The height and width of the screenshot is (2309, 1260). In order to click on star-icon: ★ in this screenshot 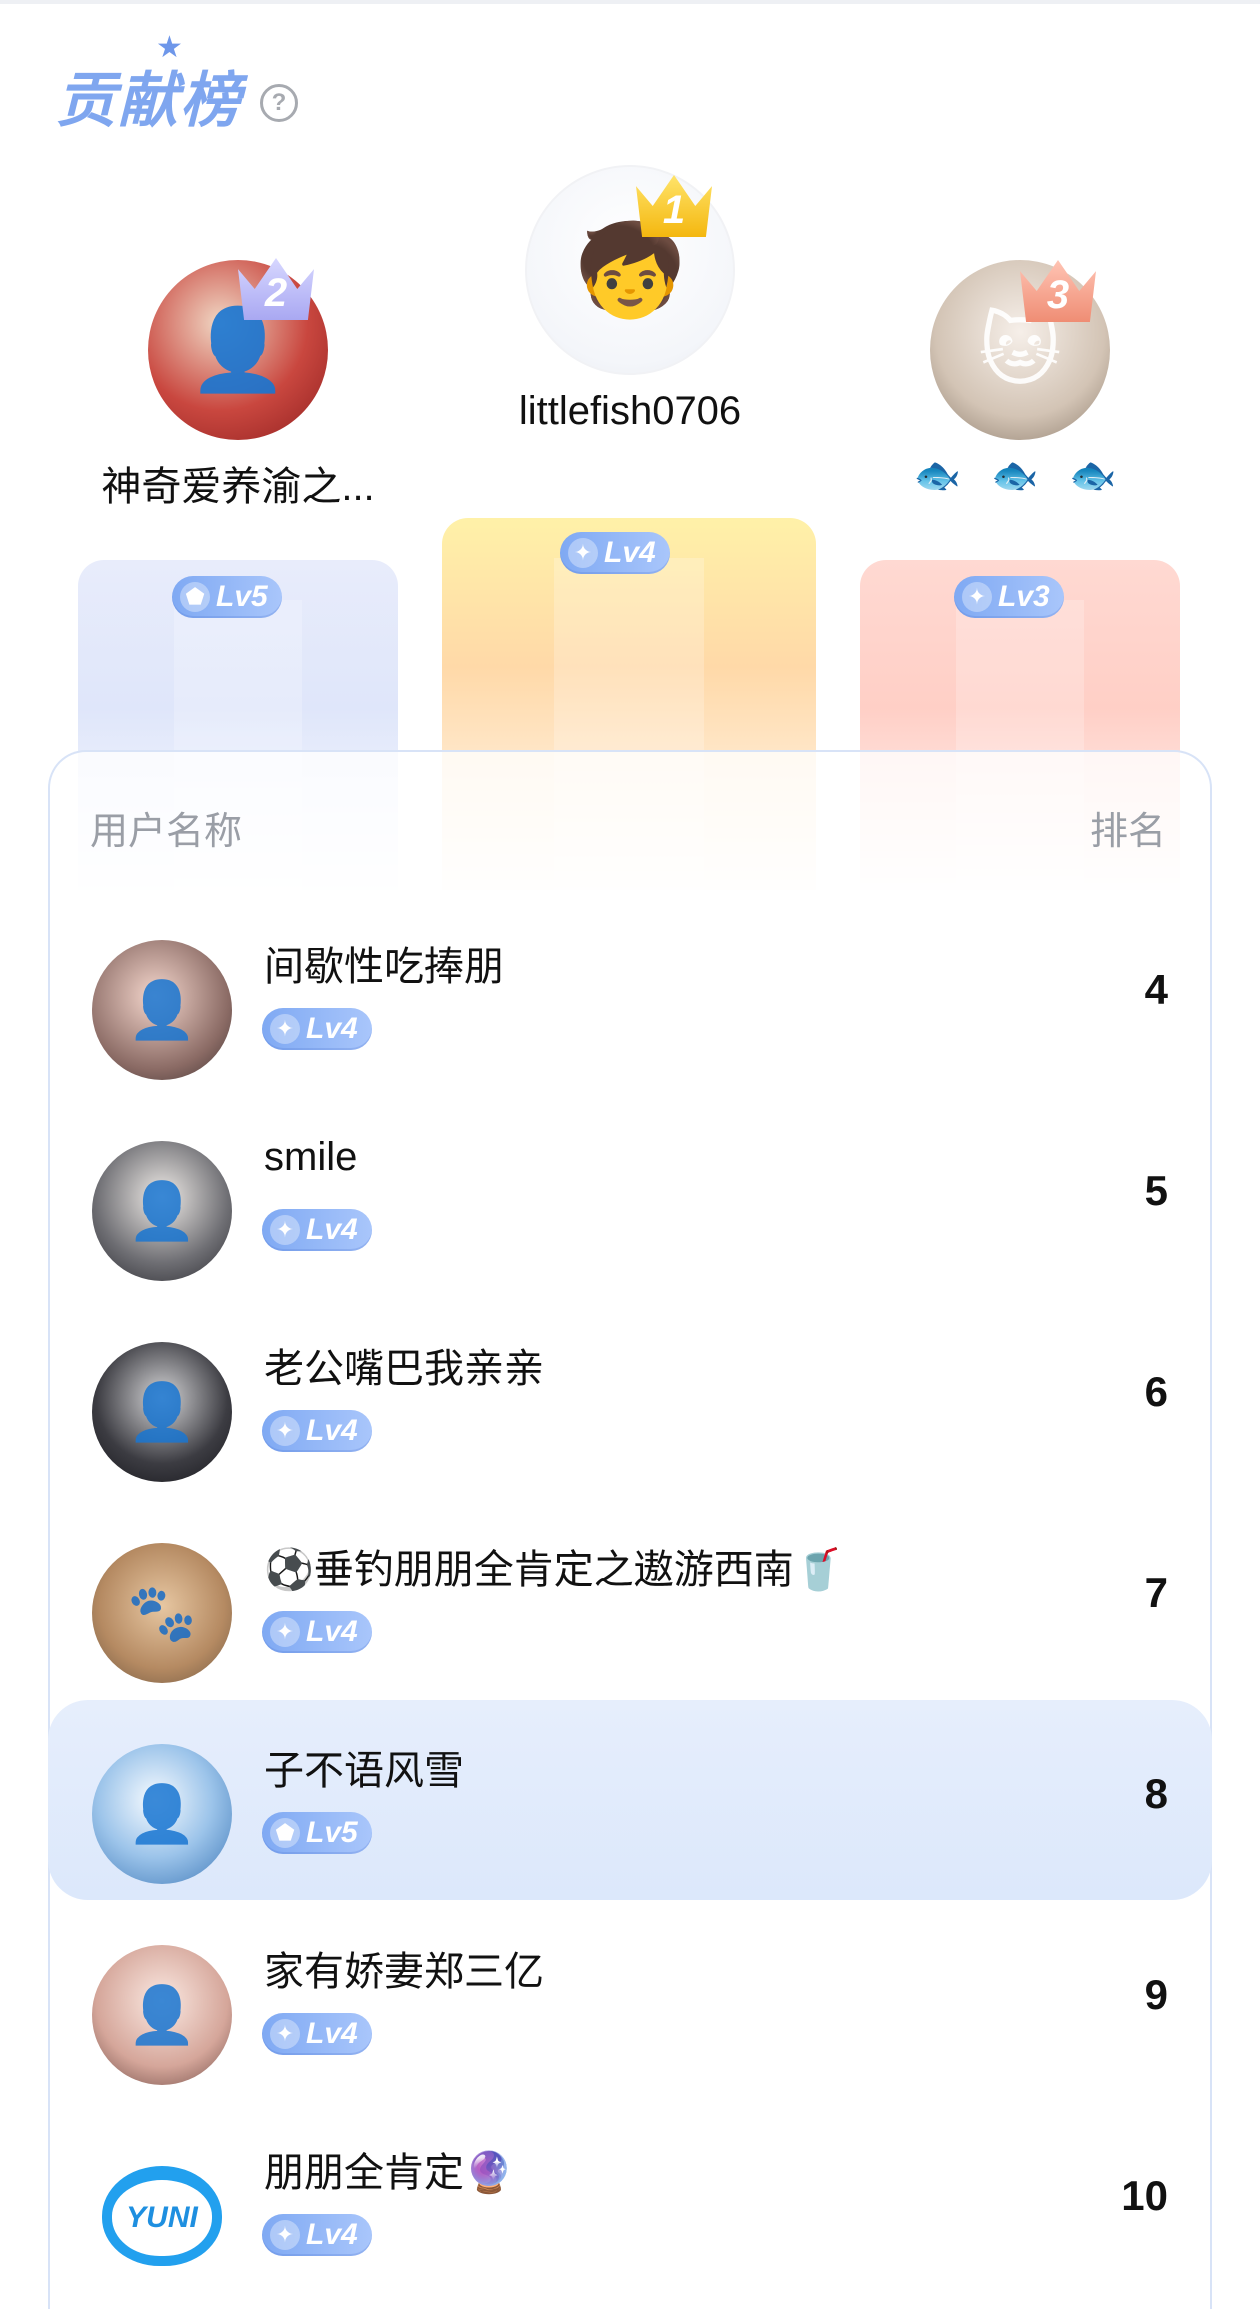, I will do `click(170, 47)`.